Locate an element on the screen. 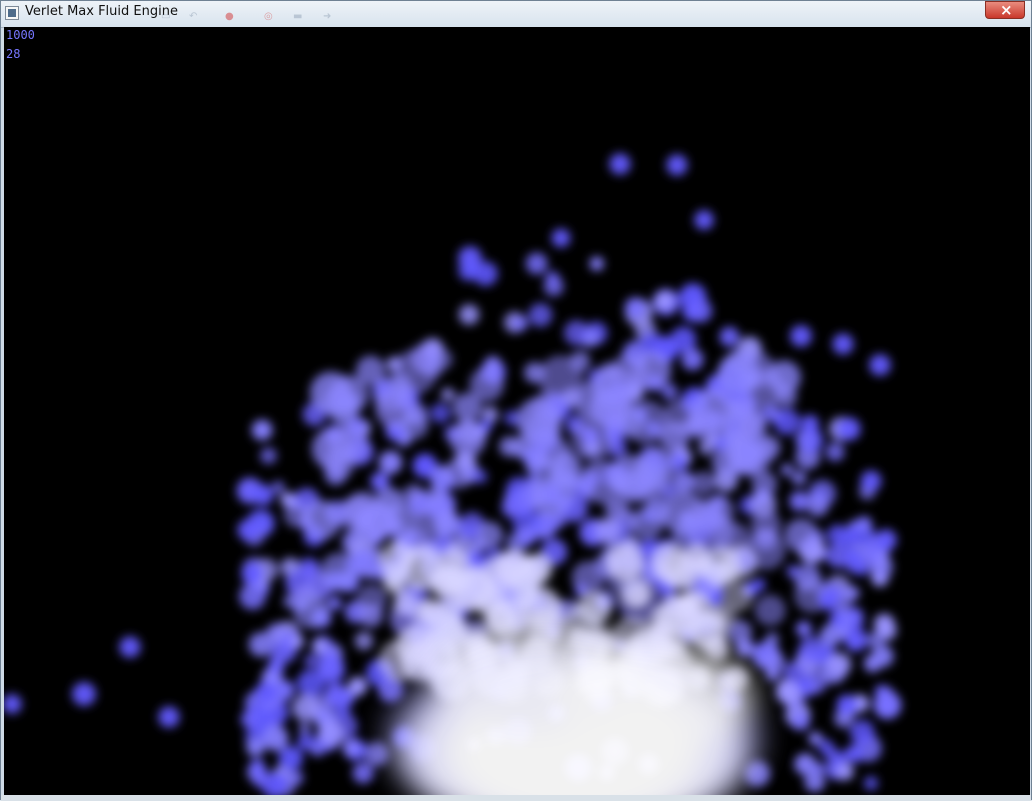  record-icon: ◎ is located at coordinates (268, 16).